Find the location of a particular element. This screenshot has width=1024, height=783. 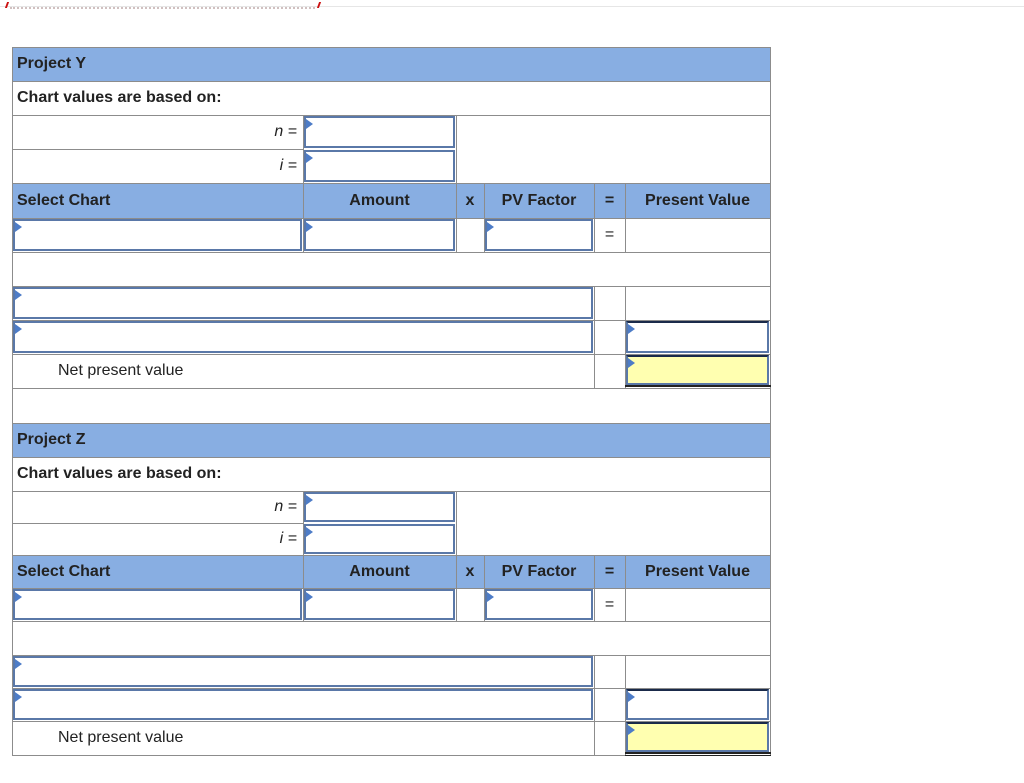

project-title: Project Y is located at coordinates (52, 63).